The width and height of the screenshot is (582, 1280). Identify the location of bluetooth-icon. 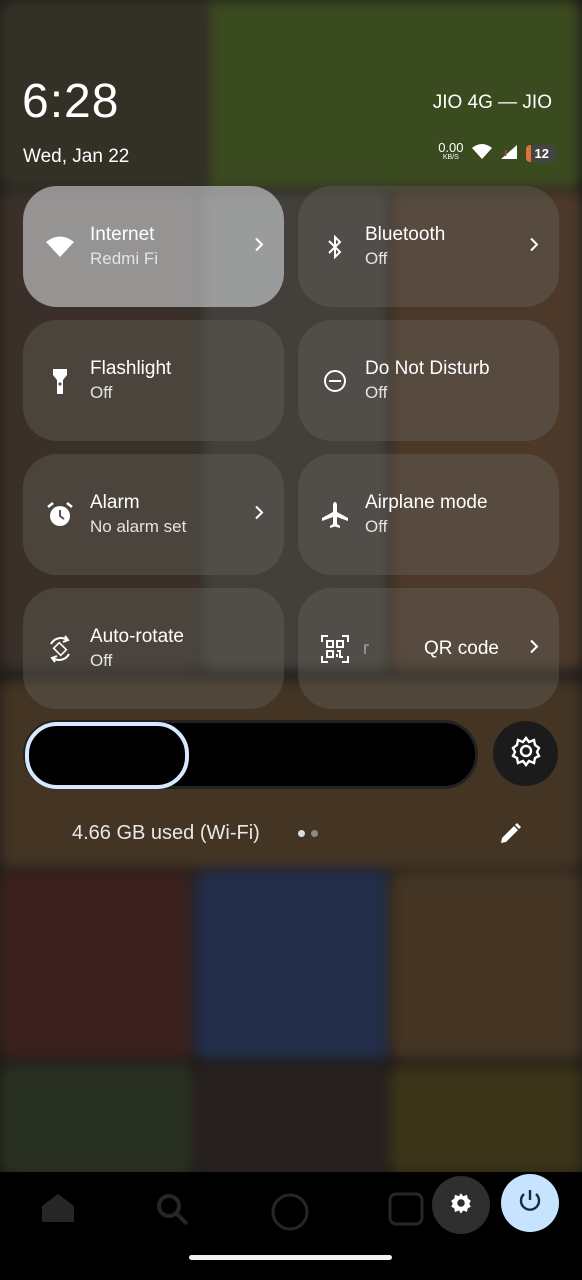
(335, 247).